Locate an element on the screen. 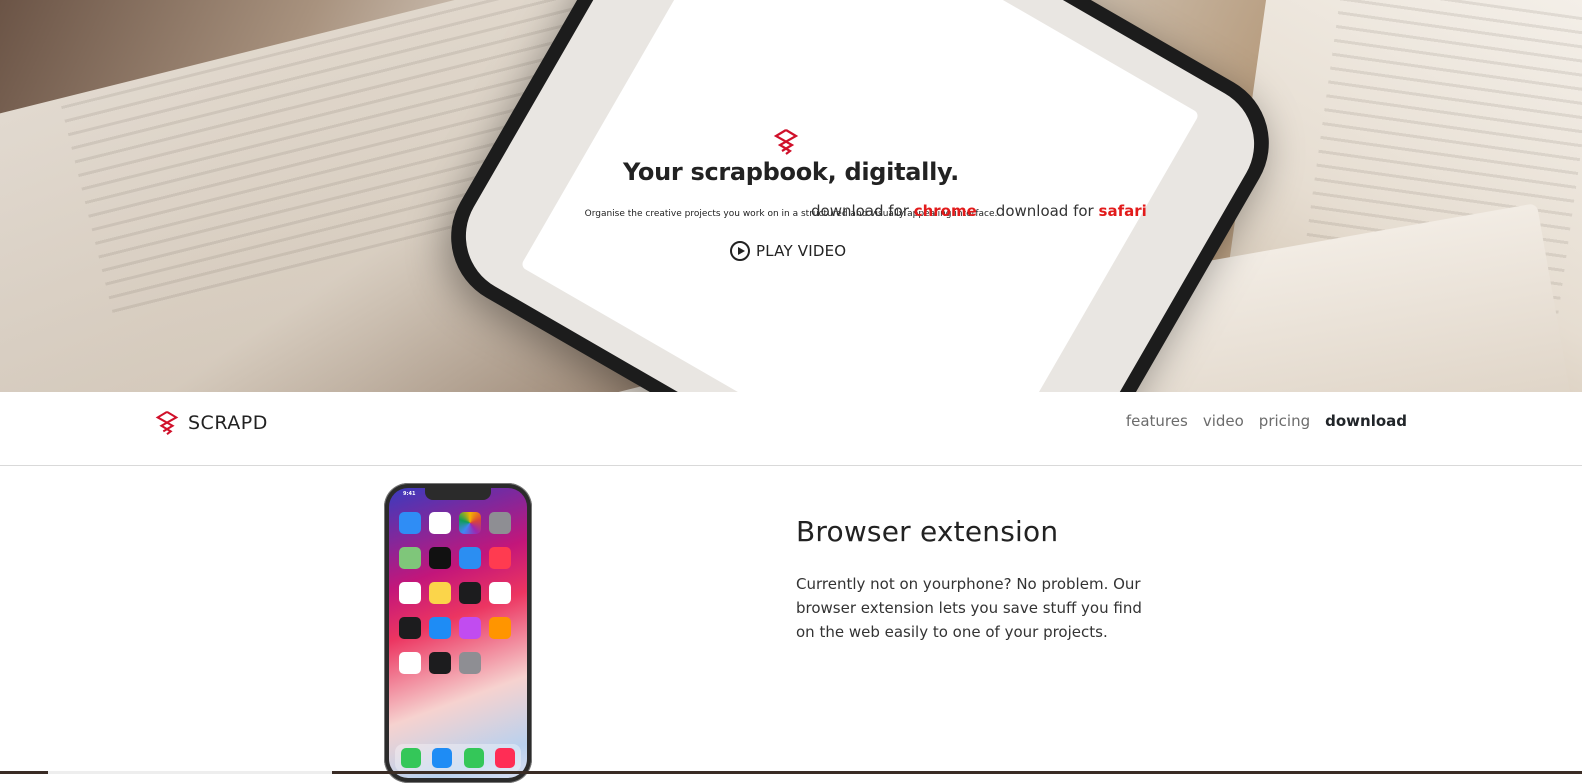  iphone-screen: 9:41 is located at coordinates (458, 633).